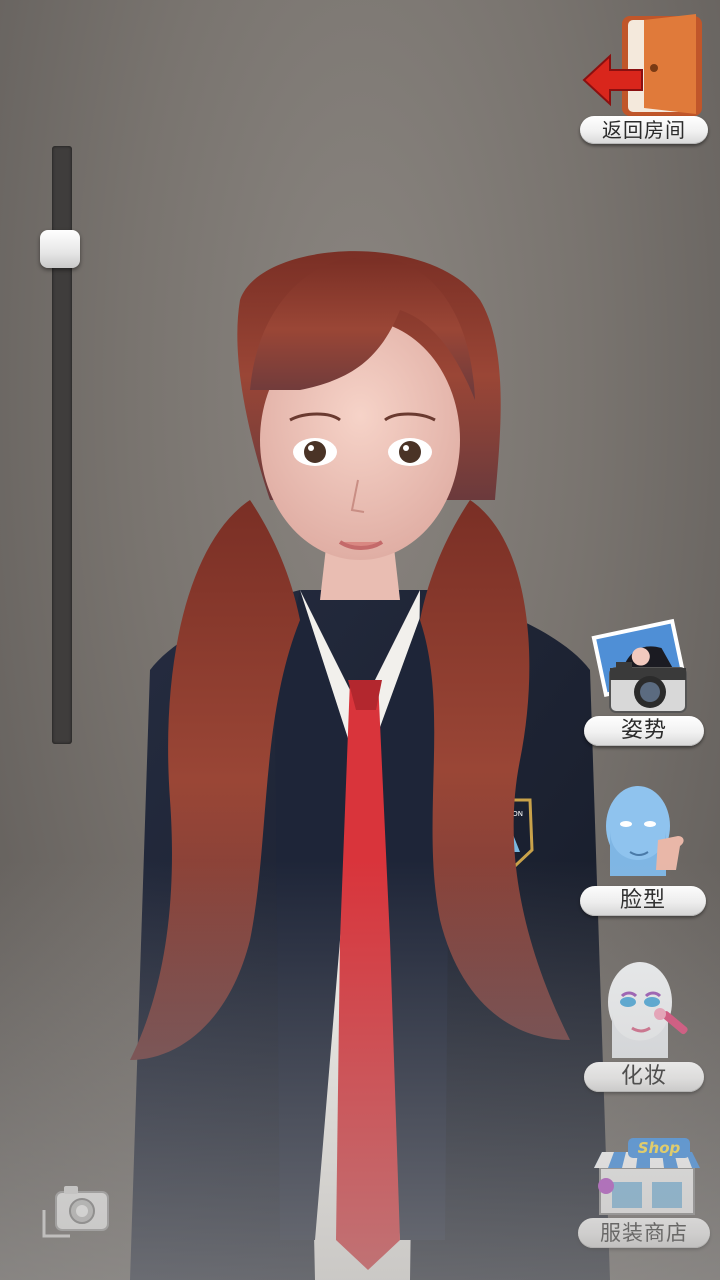  Describe the element at coordinates (60, 445) in the screenshot. I see `zoom-slider` at that location.